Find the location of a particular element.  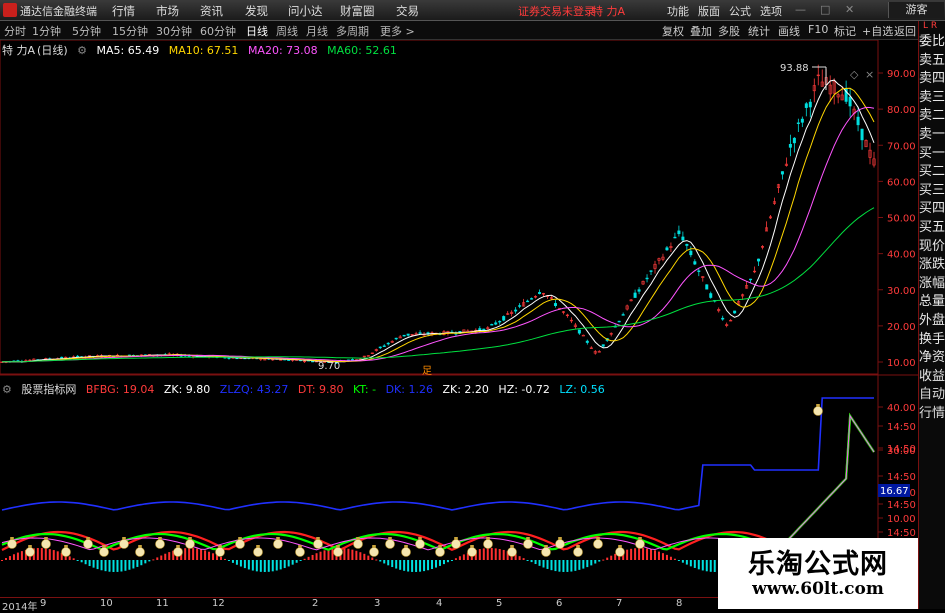

guest-button: 游客 is located at coordinates (916, 10).